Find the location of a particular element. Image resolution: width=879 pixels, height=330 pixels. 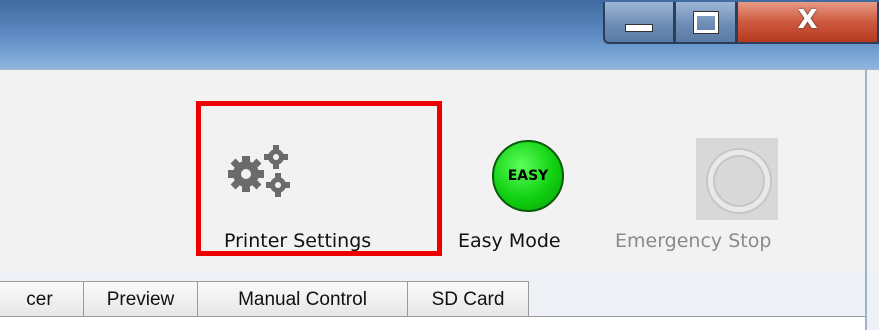

easy-mode-icon: EASY is located at coordinates (528, 176).